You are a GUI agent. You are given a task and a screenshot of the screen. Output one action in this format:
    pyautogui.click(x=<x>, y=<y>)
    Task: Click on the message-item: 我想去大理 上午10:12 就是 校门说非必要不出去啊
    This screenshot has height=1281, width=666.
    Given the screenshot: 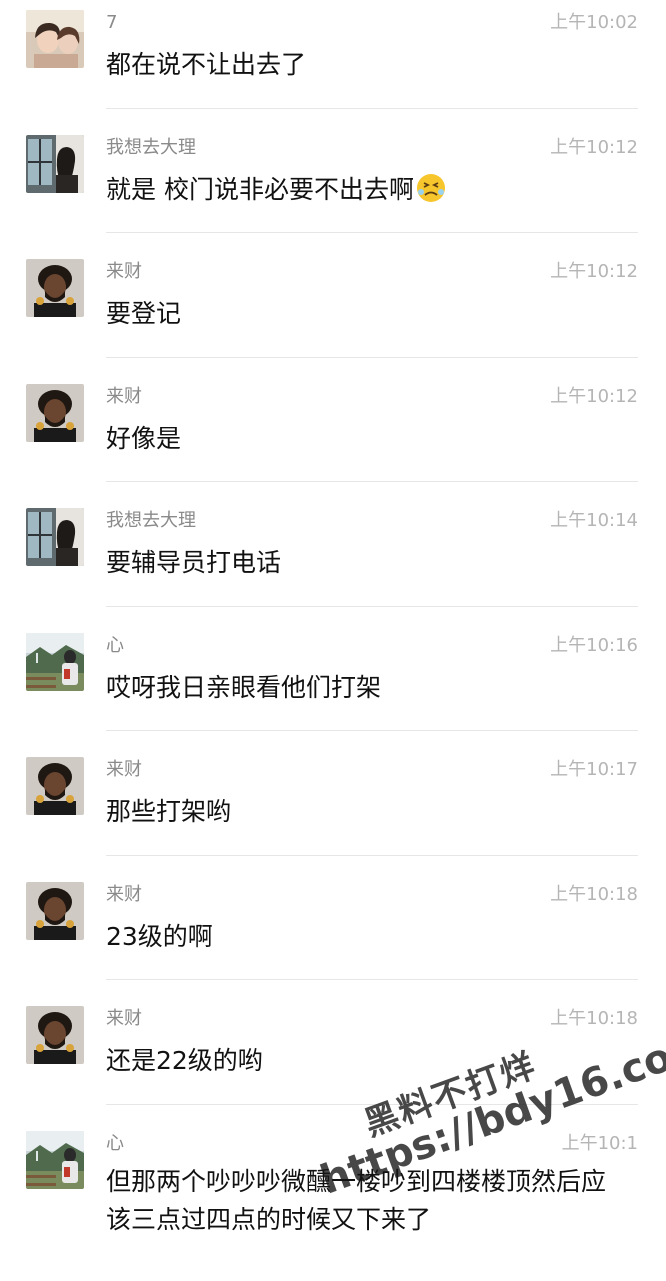 What is the action you would take?
    pyautogui.click(x=333, y=187)
    